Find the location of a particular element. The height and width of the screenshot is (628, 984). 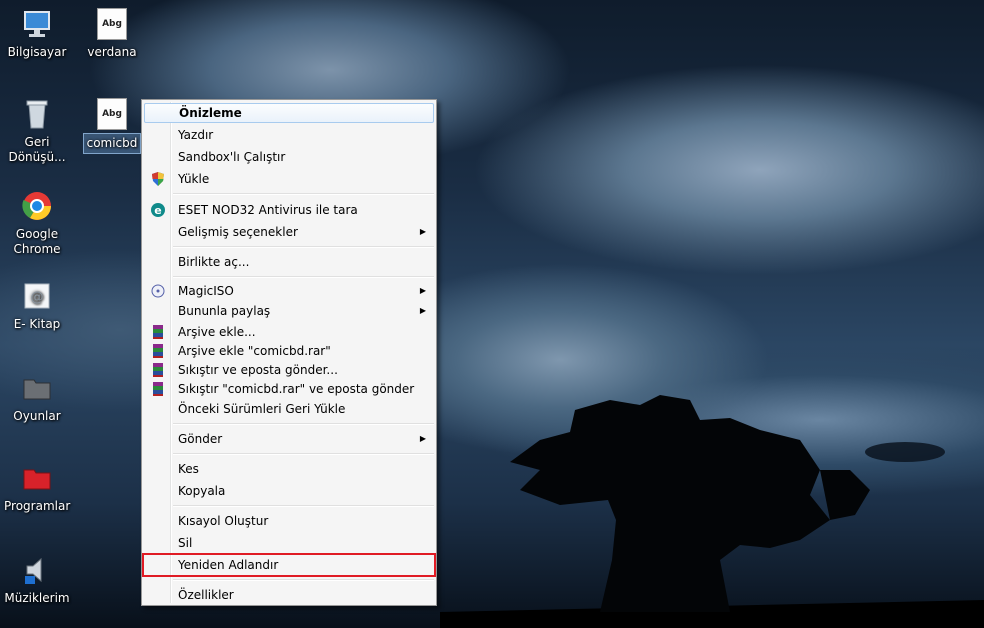

menu-item-cut: Kes is located at coordinates (289, 469).